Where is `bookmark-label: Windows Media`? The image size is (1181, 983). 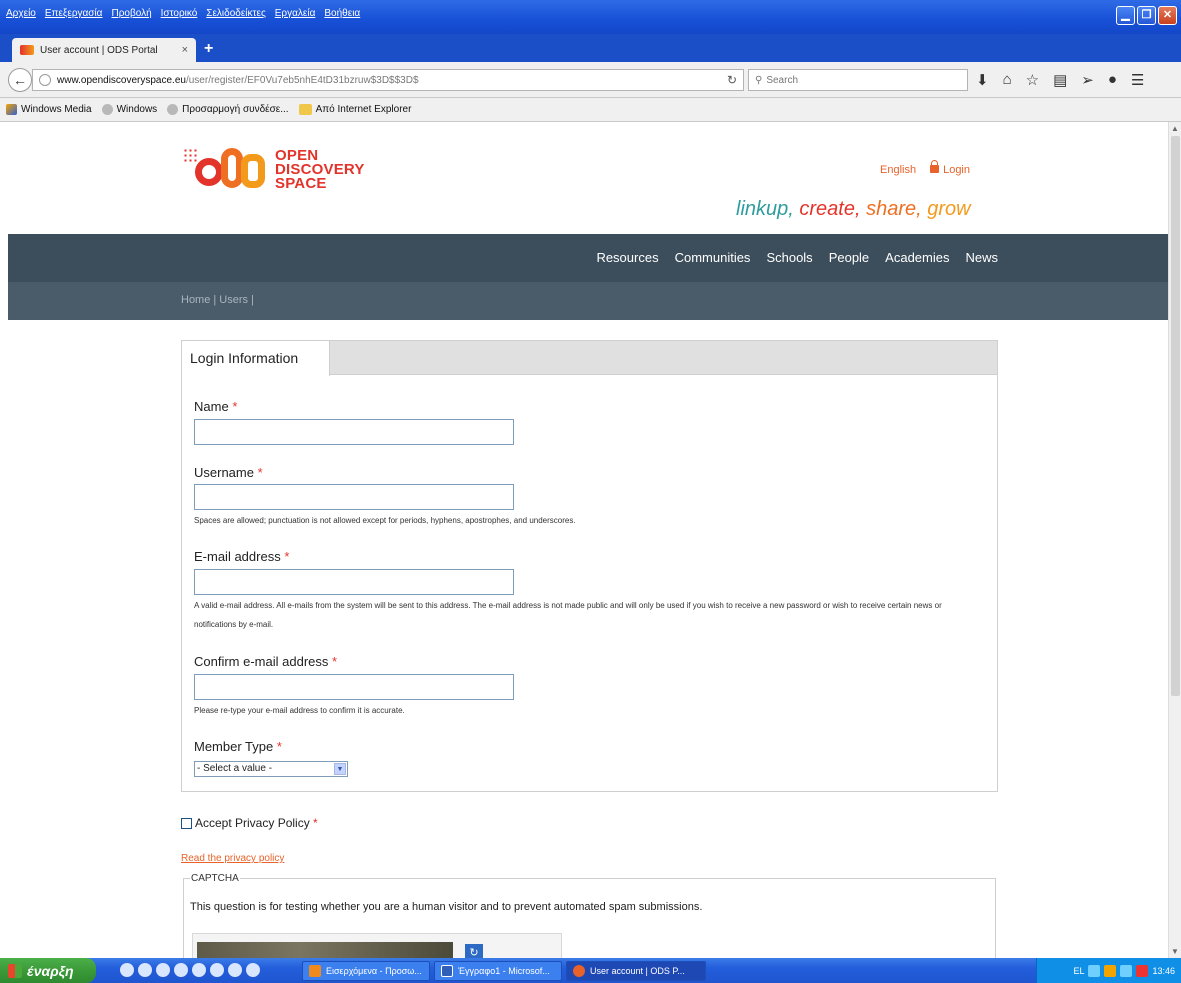 bookmark-label: Windows Media is located at coordinates (56, 109).